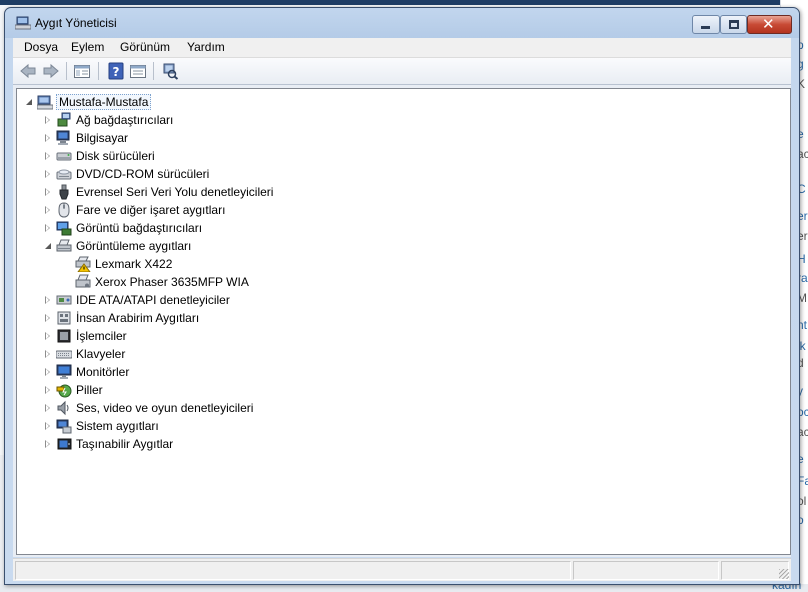 Image resolution: width=808 pixels, height=592 pixels. Describe the element at coordinates (397, 444) in the screenshot. I see `tree-node-portable-device: Taşınabilir Aygıtlar` at that location.